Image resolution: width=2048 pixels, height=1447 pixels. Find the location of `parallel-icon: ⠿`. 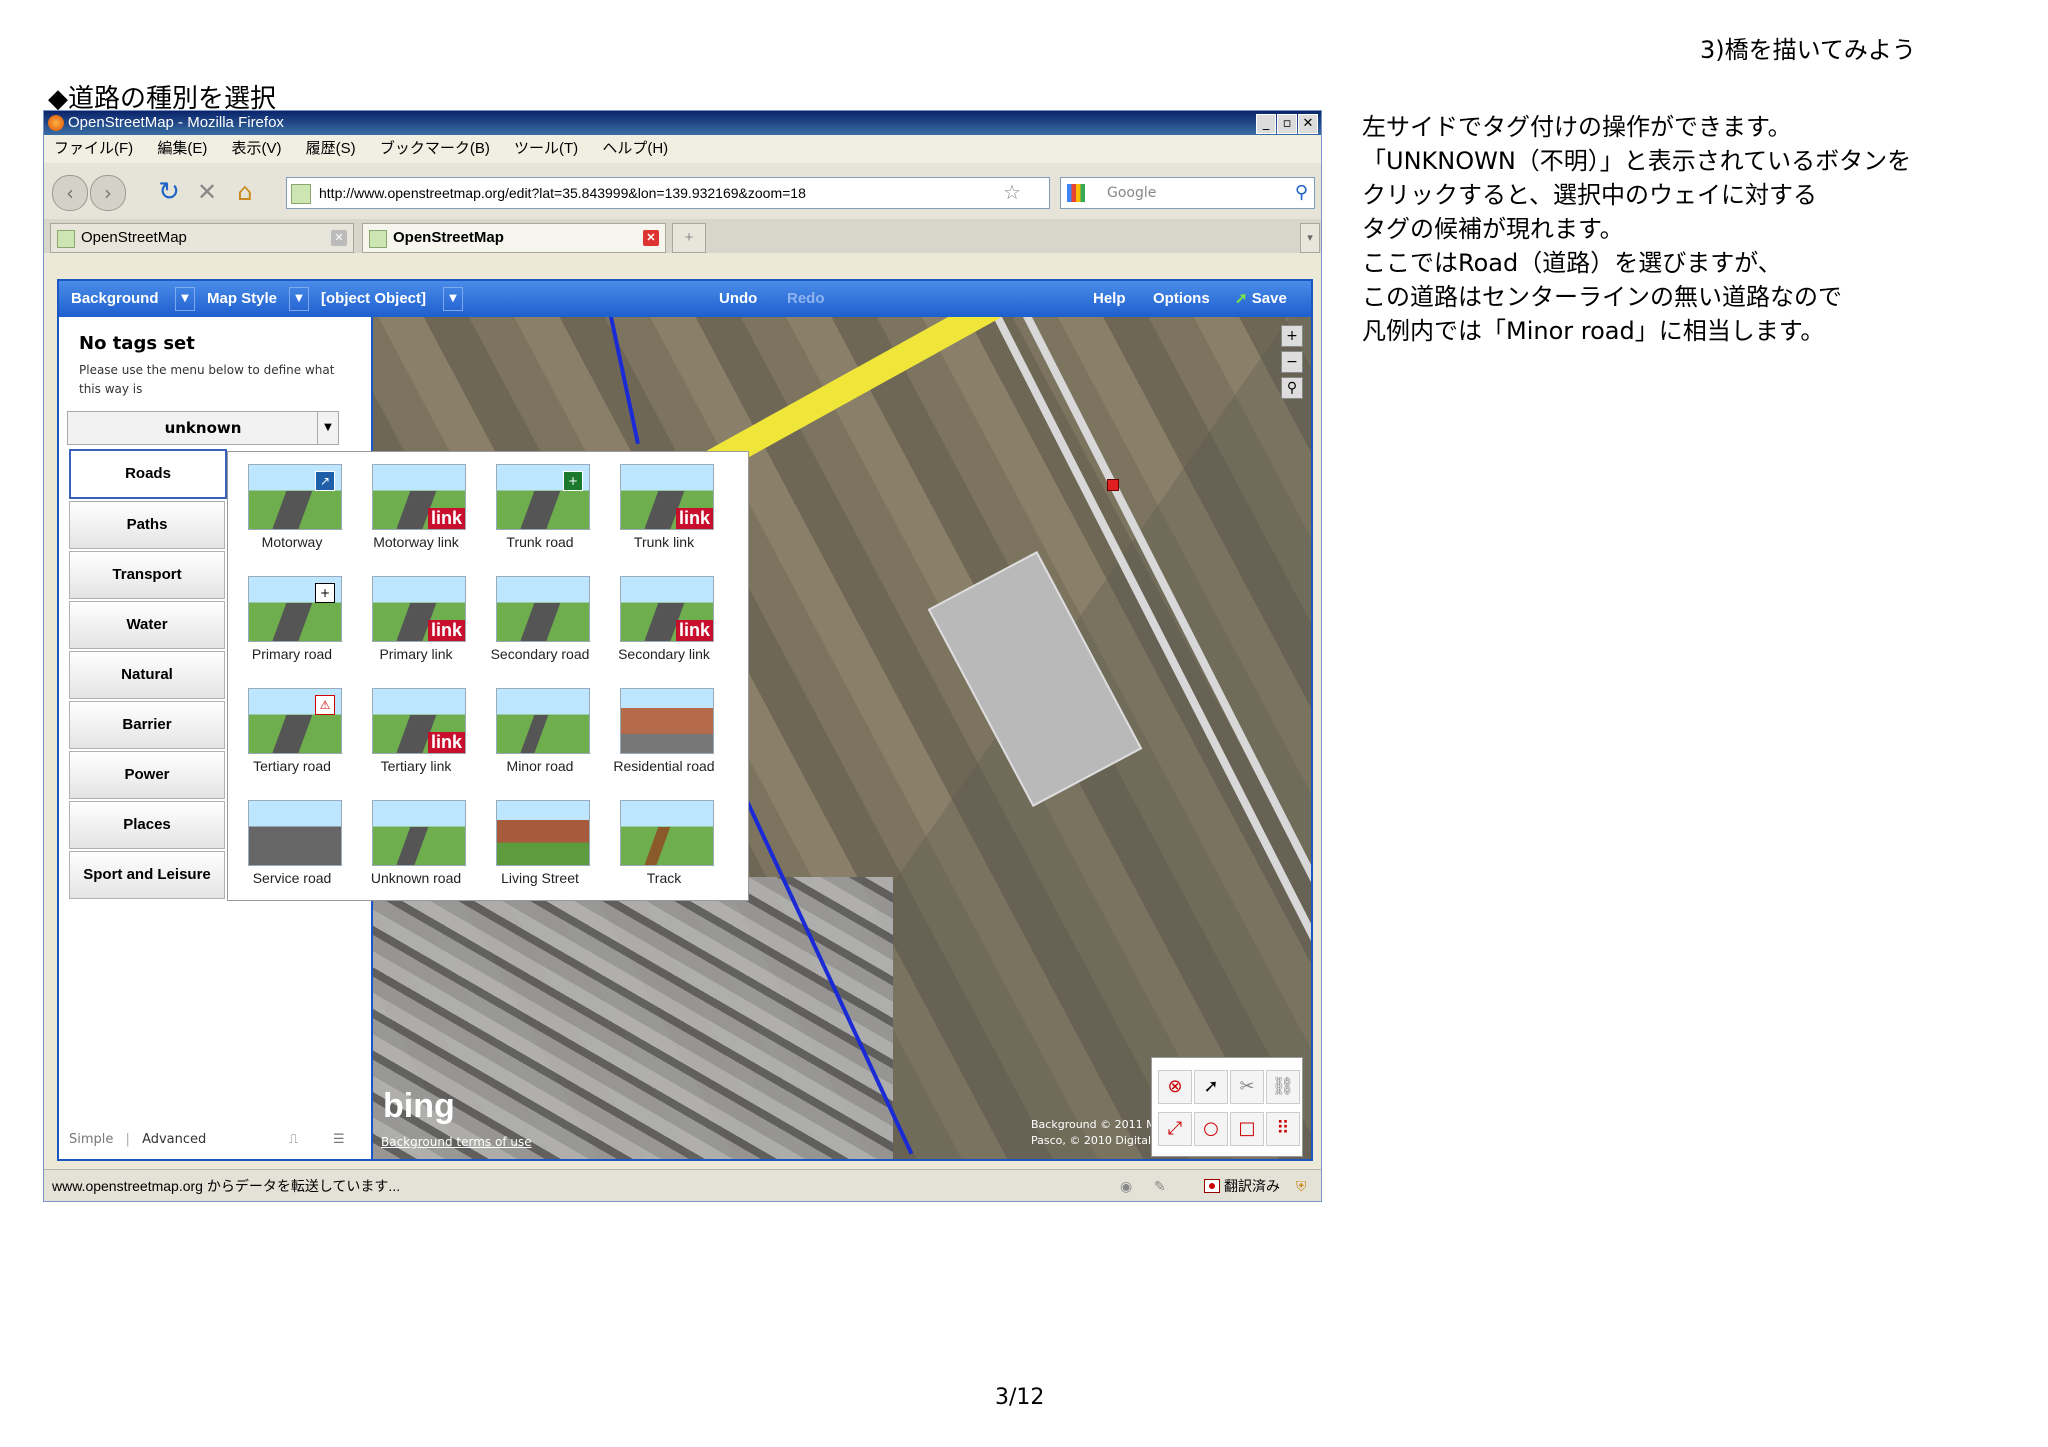

parallel-icon: ⠿ is located at coordinates (1283, 1129).